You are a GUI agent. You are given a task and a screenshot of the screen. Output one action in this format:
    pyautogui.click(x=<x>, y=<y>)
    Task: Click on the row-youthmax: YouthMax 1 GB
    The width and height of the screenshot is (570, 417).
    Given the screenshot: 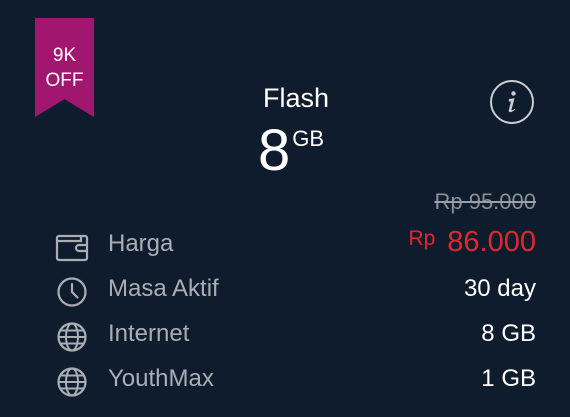 What is the action you would take?
    pyautogui.click(x=285, y=380)
    